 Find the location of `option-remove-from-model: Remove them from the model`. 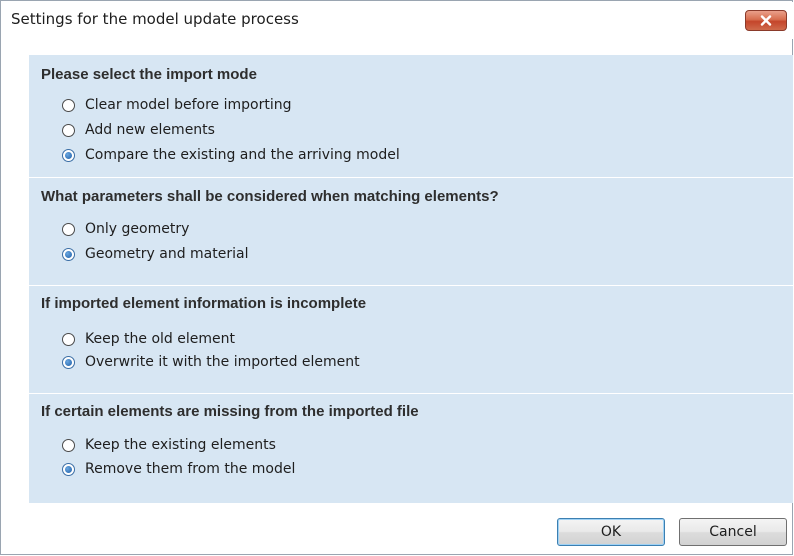

option-remove-from-model: Remove them from the model is located at coordinates (178, 469).